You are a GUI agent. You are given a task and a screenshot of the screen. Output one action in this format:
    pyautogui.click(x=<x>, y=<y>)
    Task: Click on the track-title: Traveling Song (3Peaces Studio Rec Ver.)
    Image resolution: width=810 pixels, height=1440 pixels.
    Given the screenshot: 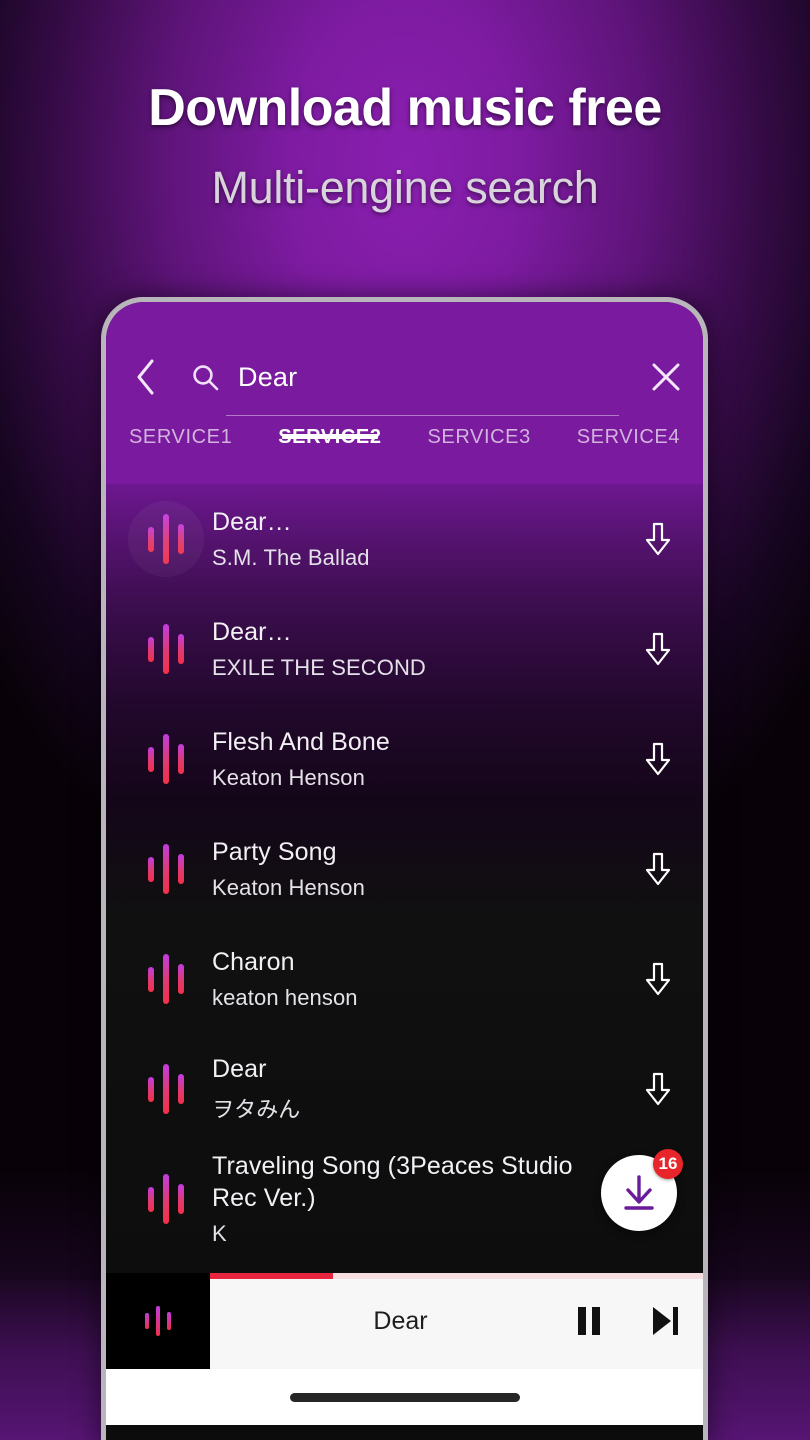 What is the action you would take?
    pyautogui.click(x=392, y=1182)
    